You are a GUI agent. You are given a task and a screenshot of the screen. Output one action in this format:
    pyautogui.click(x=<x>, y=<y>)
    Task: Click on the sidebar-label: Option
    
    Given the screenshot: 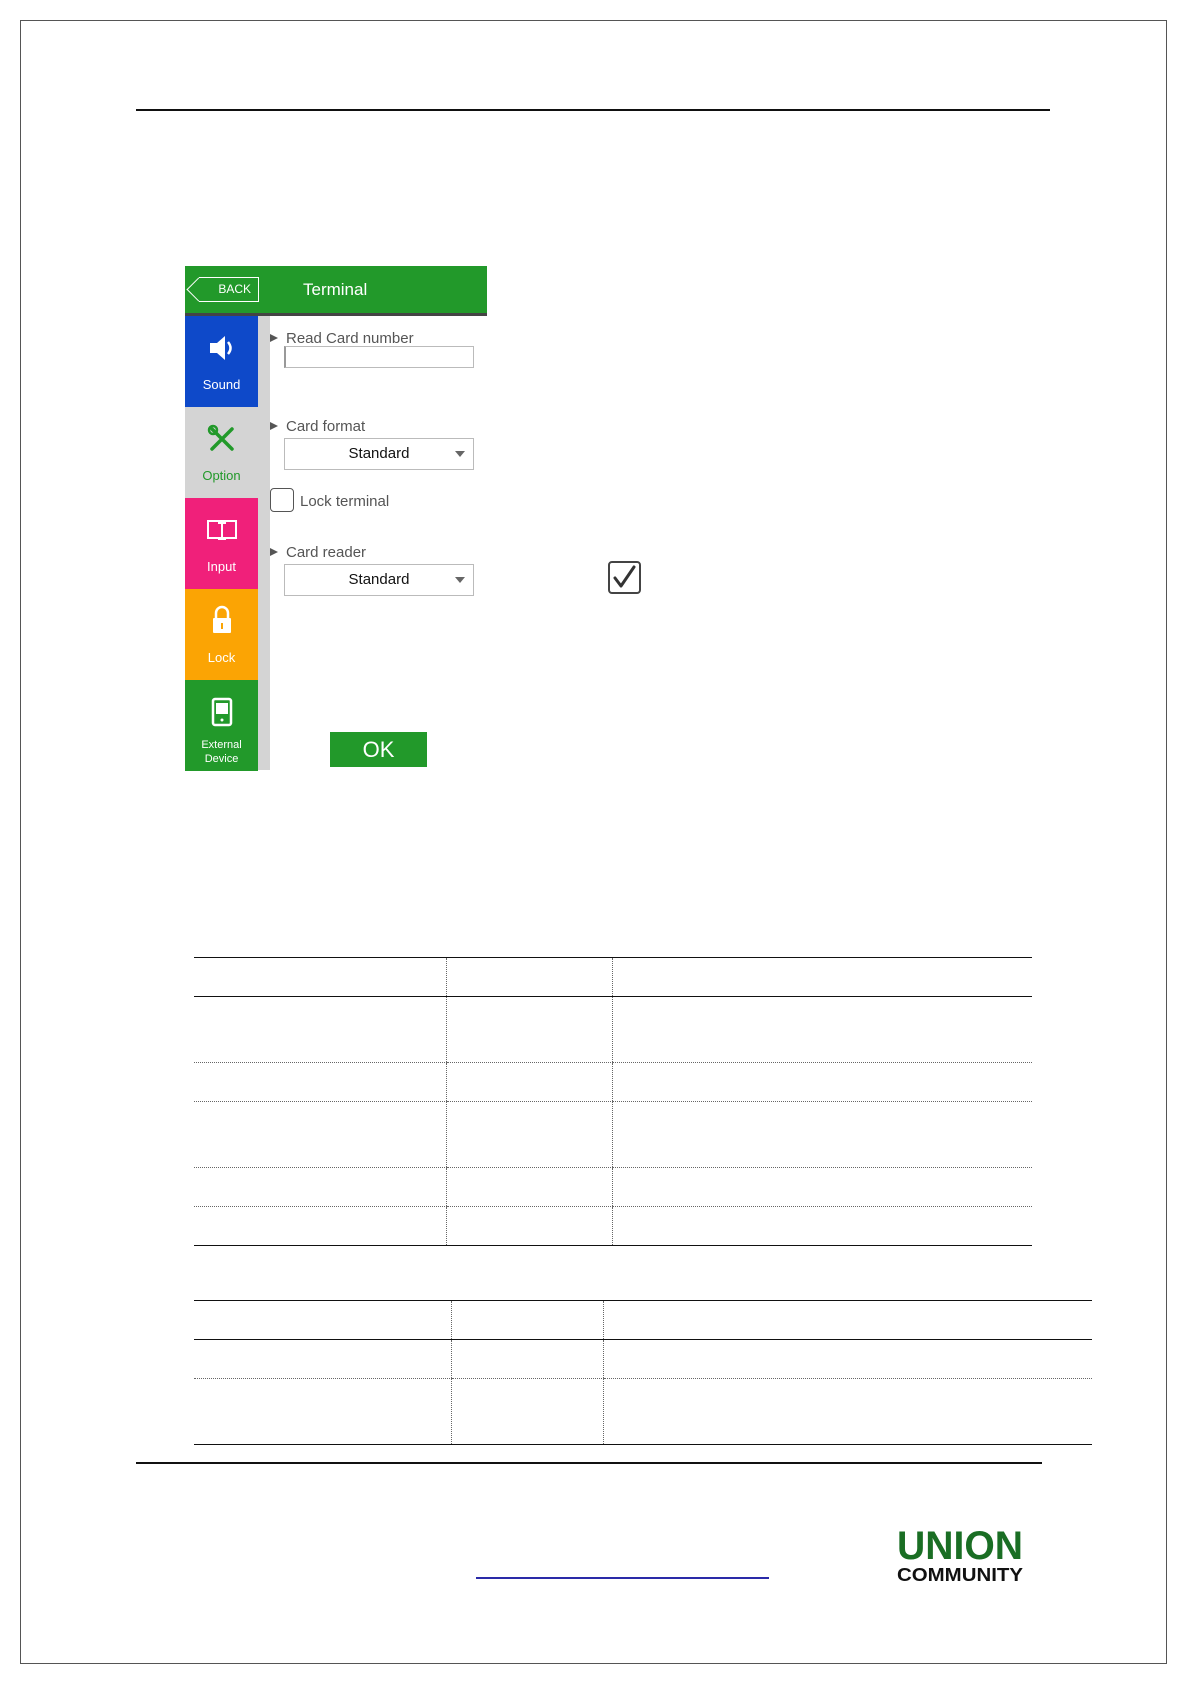 What is the action you would take?
    pyautogui.click(x=221, y=475)
    